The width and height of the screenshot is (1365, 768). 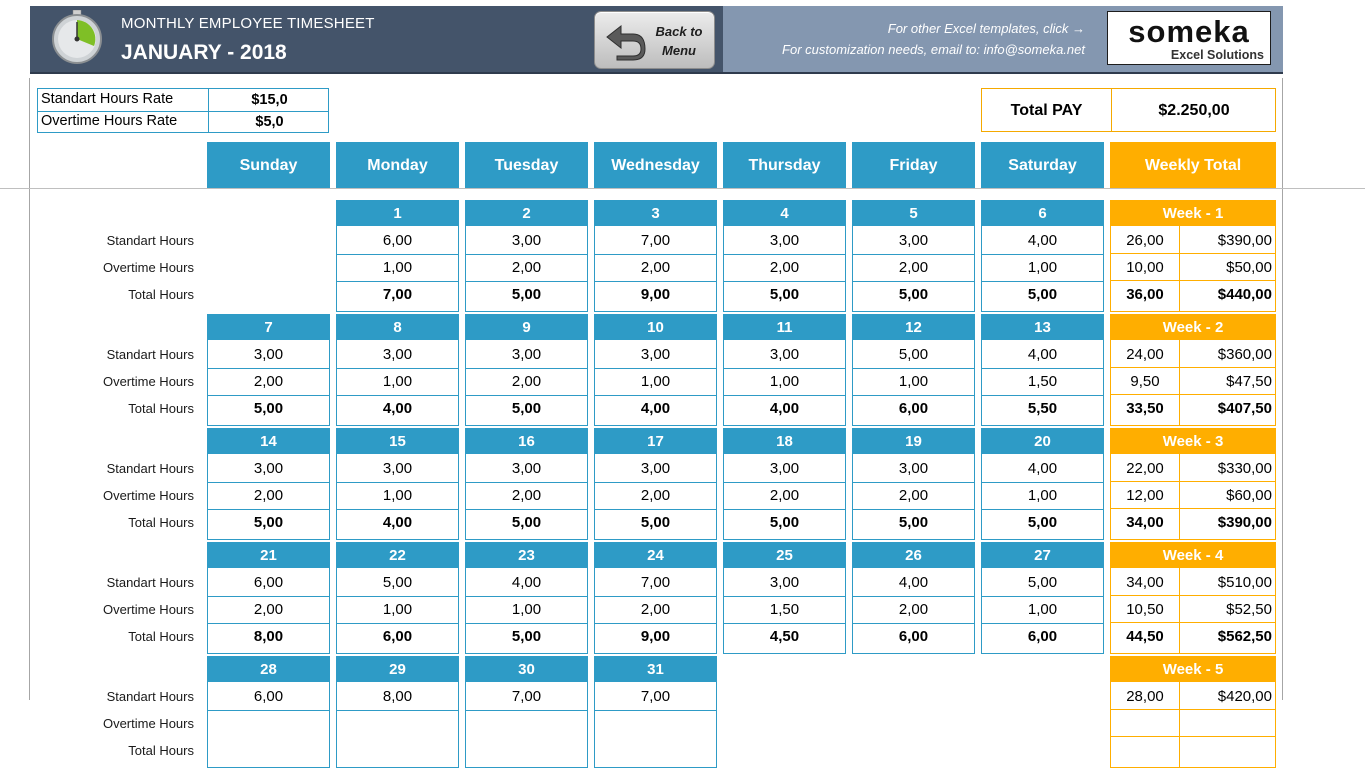 I want to click on sheet-border-right, so click(x=1282, y=389).